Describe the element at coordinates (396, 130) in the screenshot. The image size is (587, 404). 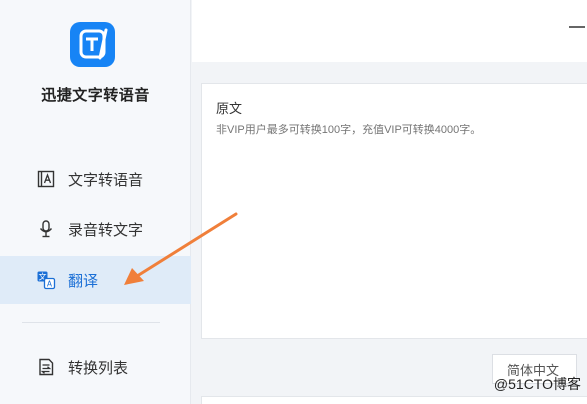
I see `source-text-input` at that location.